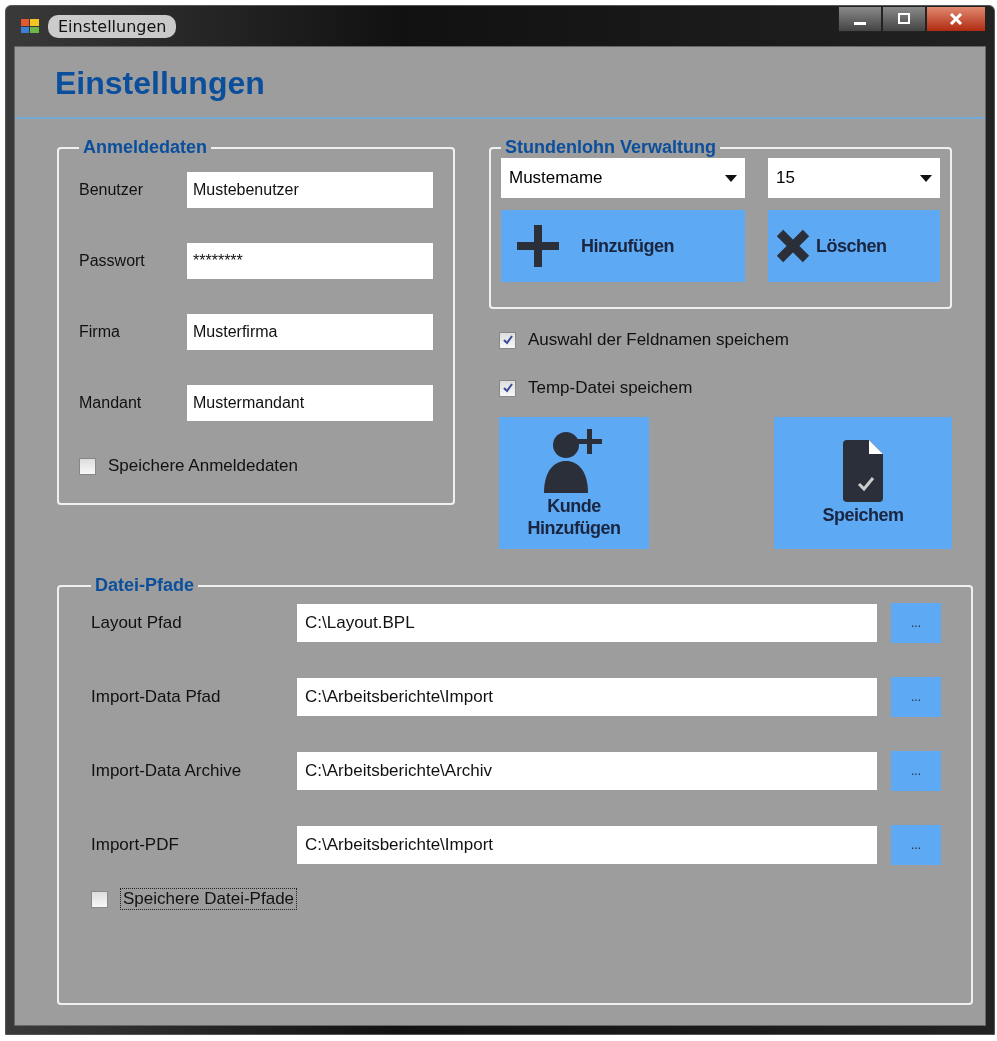 This screenshot has height=1041, width=997. Describe the element at coordinates (156, 697) in the screenshot. I see `field-label: Import-Data Pfad` at that location.